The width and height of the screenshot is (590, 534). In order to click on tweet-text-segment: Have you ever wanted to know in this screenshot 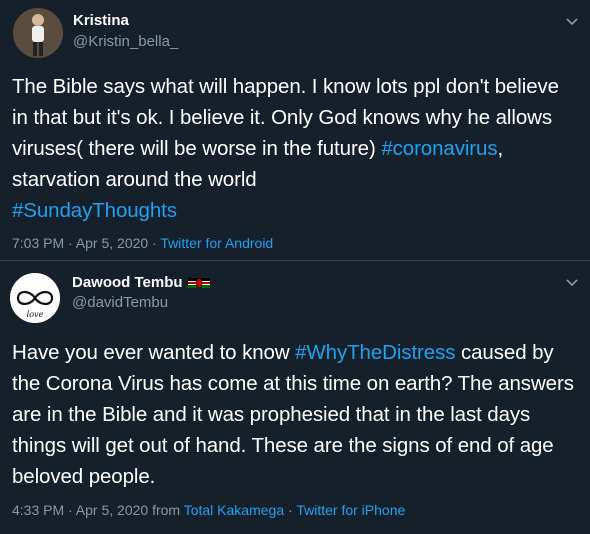, I will do `click(154, 352)`.